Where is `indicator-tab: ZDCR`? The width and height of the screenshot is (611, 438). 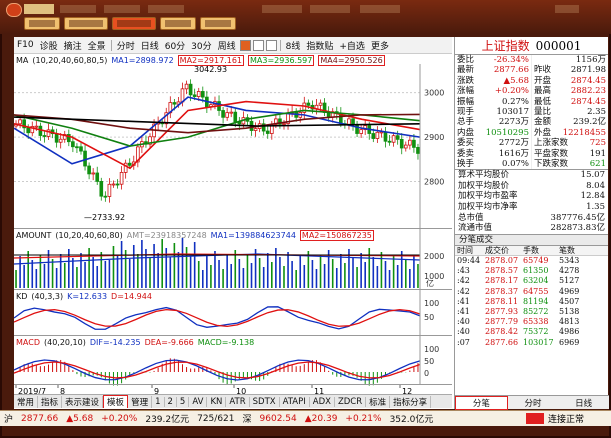
indicator-tab: ZDCR is located at coordinates (351, 401).